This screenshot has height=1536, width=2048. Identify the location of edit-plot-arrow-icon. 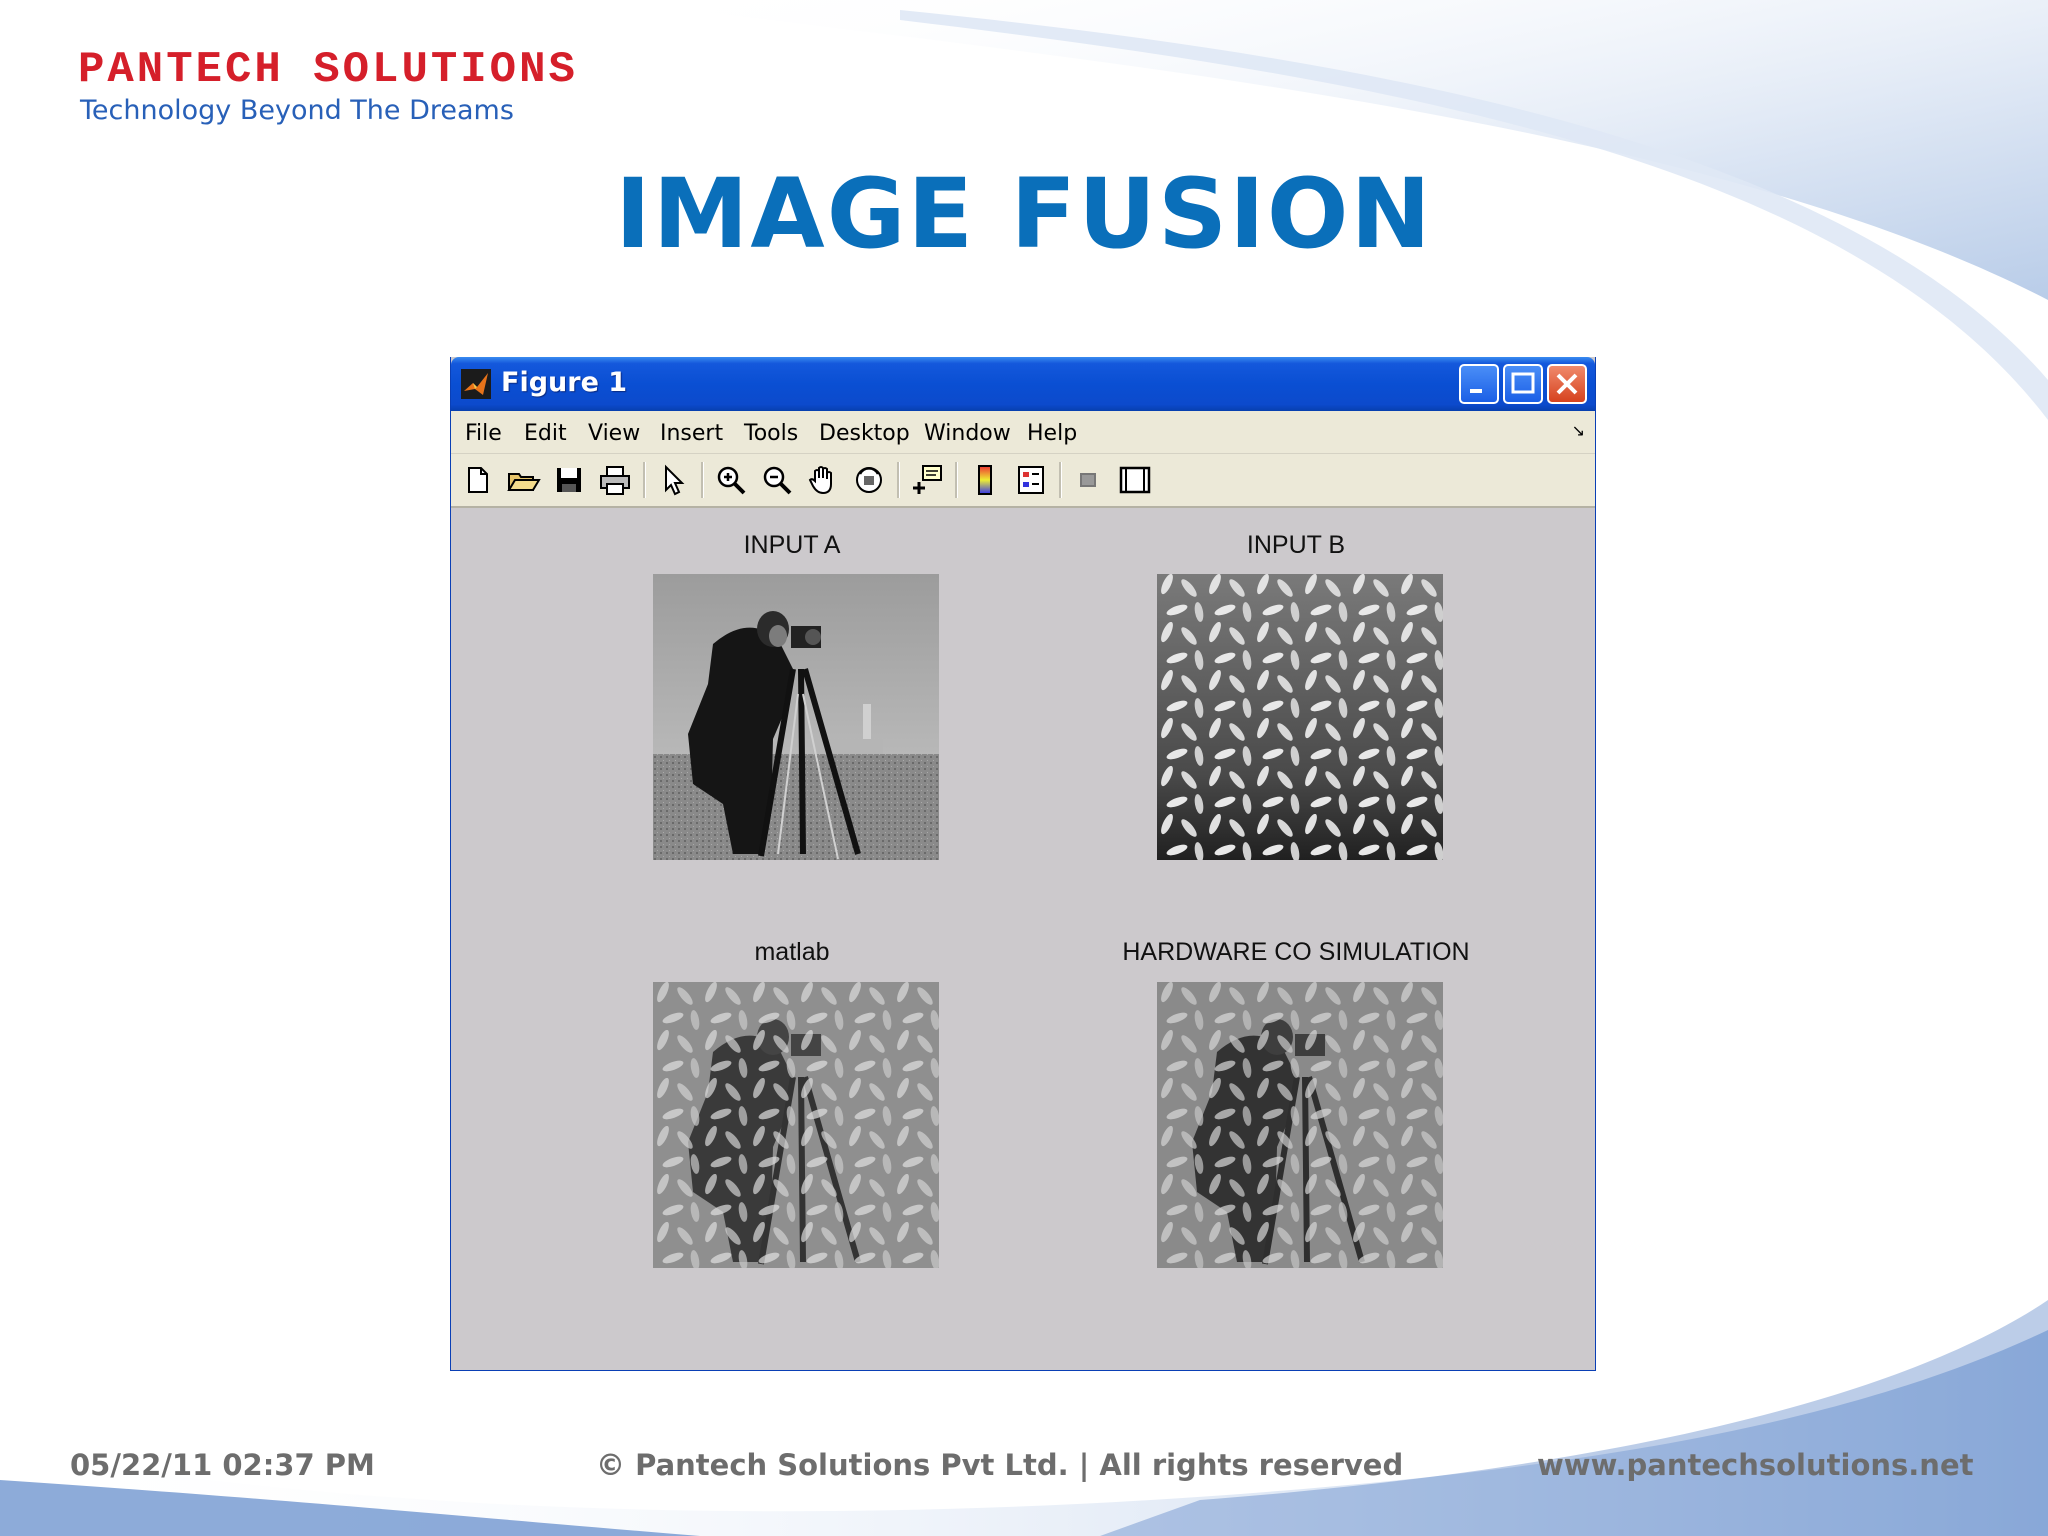
(673, 480).